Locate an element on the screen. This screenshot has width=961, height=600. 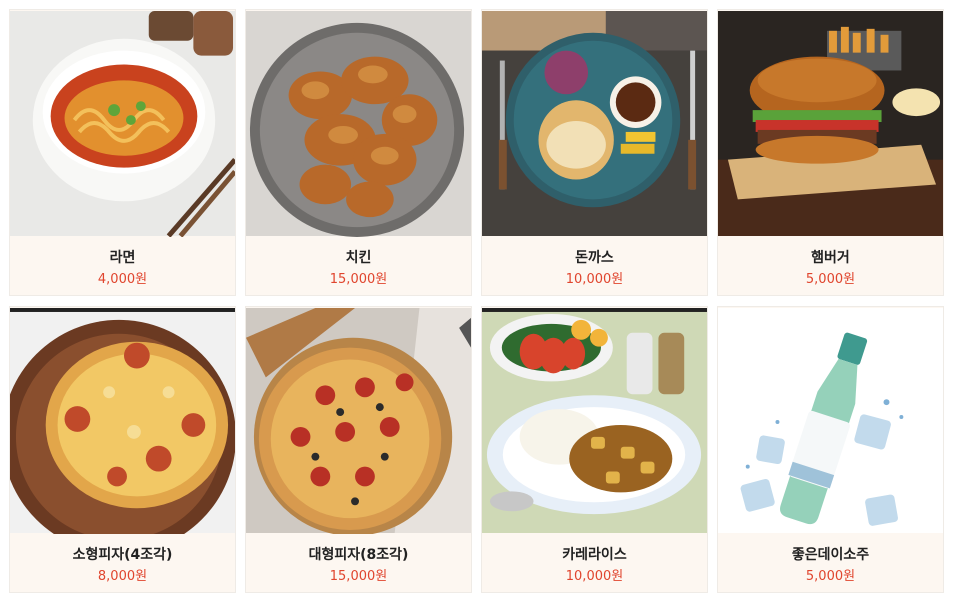
menu-card-info: 햄버거 5,000원 is located at coordinates (830, 266).